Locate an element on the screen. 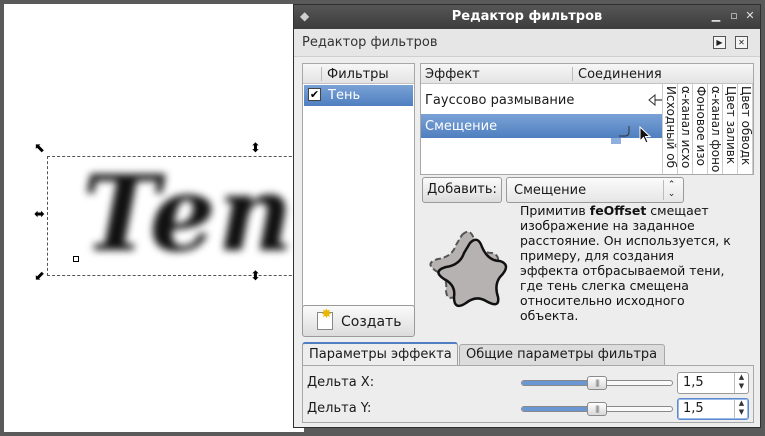 The height and width of the screenshot is (436, 765). input-column: Фоновое изо is located at coordinates (700, 129).